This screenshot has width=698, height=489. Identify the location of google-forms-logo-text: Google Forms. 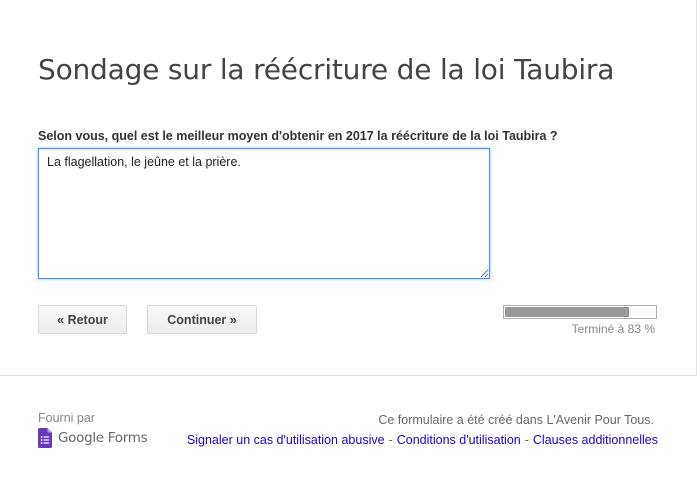
(103, 438).